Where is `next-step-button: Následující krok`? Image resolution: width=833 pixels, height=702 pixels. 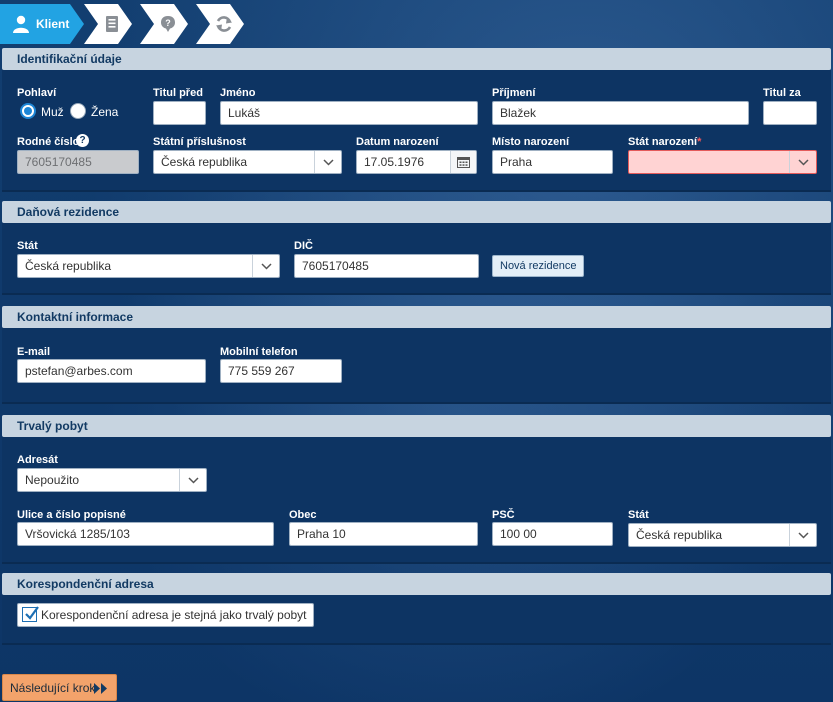
next-step-button: Následující krok is located at coordinates (59, 687).